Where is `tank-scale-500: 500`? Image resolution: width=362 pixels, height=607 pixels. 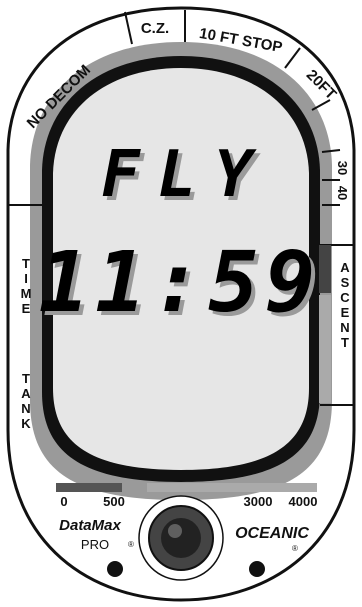 tank-scale-500: 500 is located at coordinates (114, 501).